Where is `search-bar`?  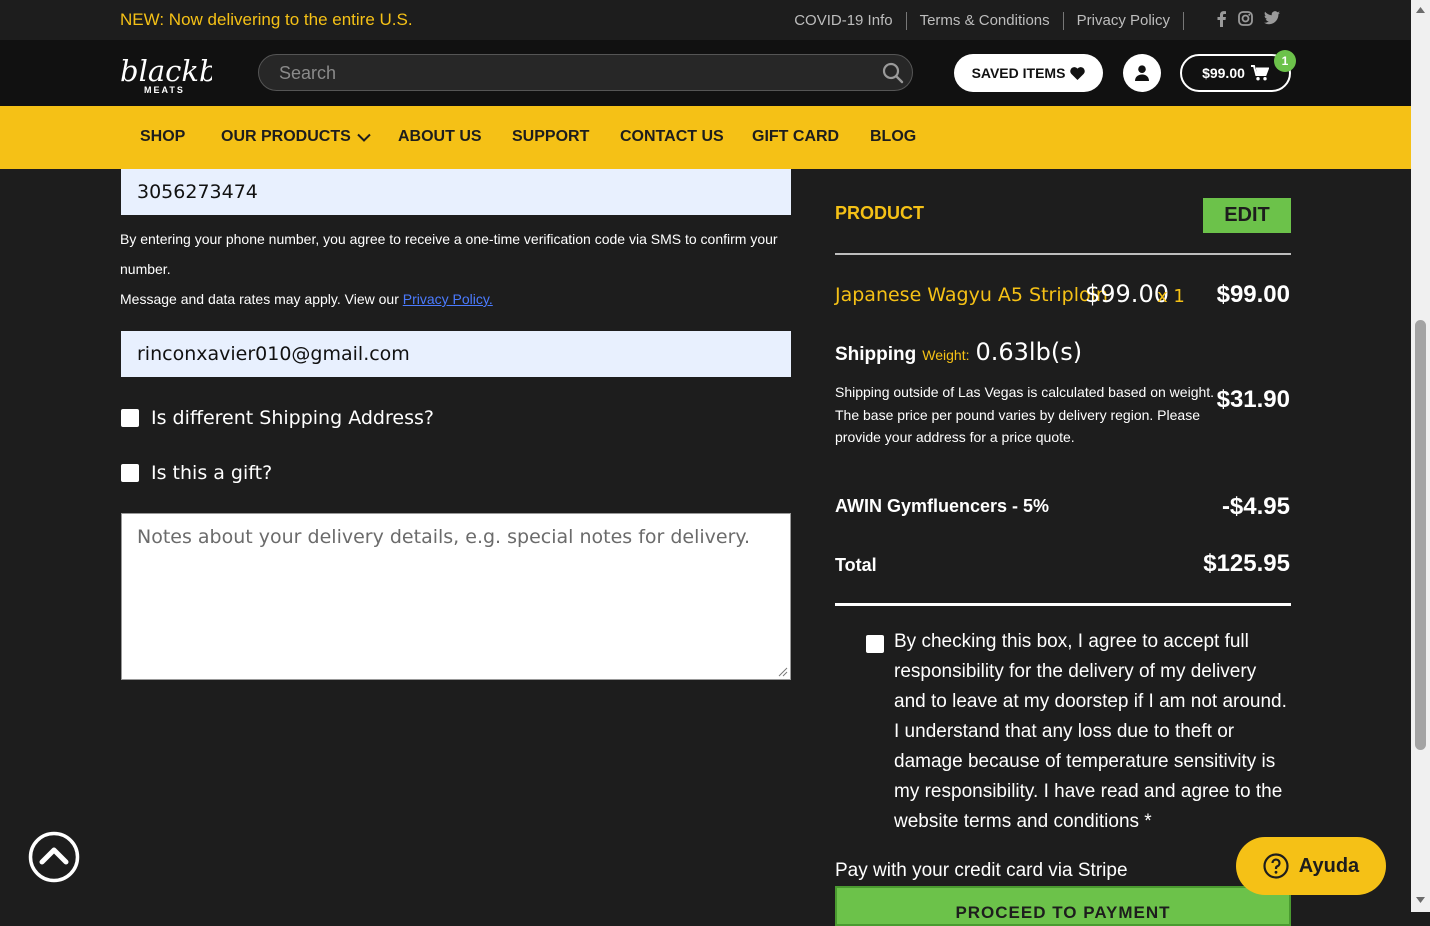
search-bar is located at coordinates (585, 73).